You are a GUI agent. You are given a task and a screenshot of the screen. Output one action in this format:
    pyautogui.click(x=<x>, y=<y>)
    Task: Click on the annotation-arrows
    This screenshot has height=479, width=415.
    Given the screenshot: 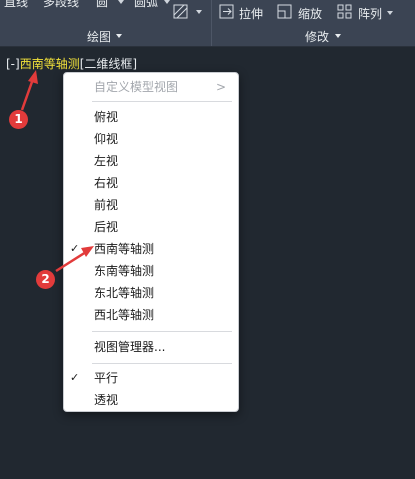 What is the action you would take?
    pyautogui.click(x=57, y=171)
    